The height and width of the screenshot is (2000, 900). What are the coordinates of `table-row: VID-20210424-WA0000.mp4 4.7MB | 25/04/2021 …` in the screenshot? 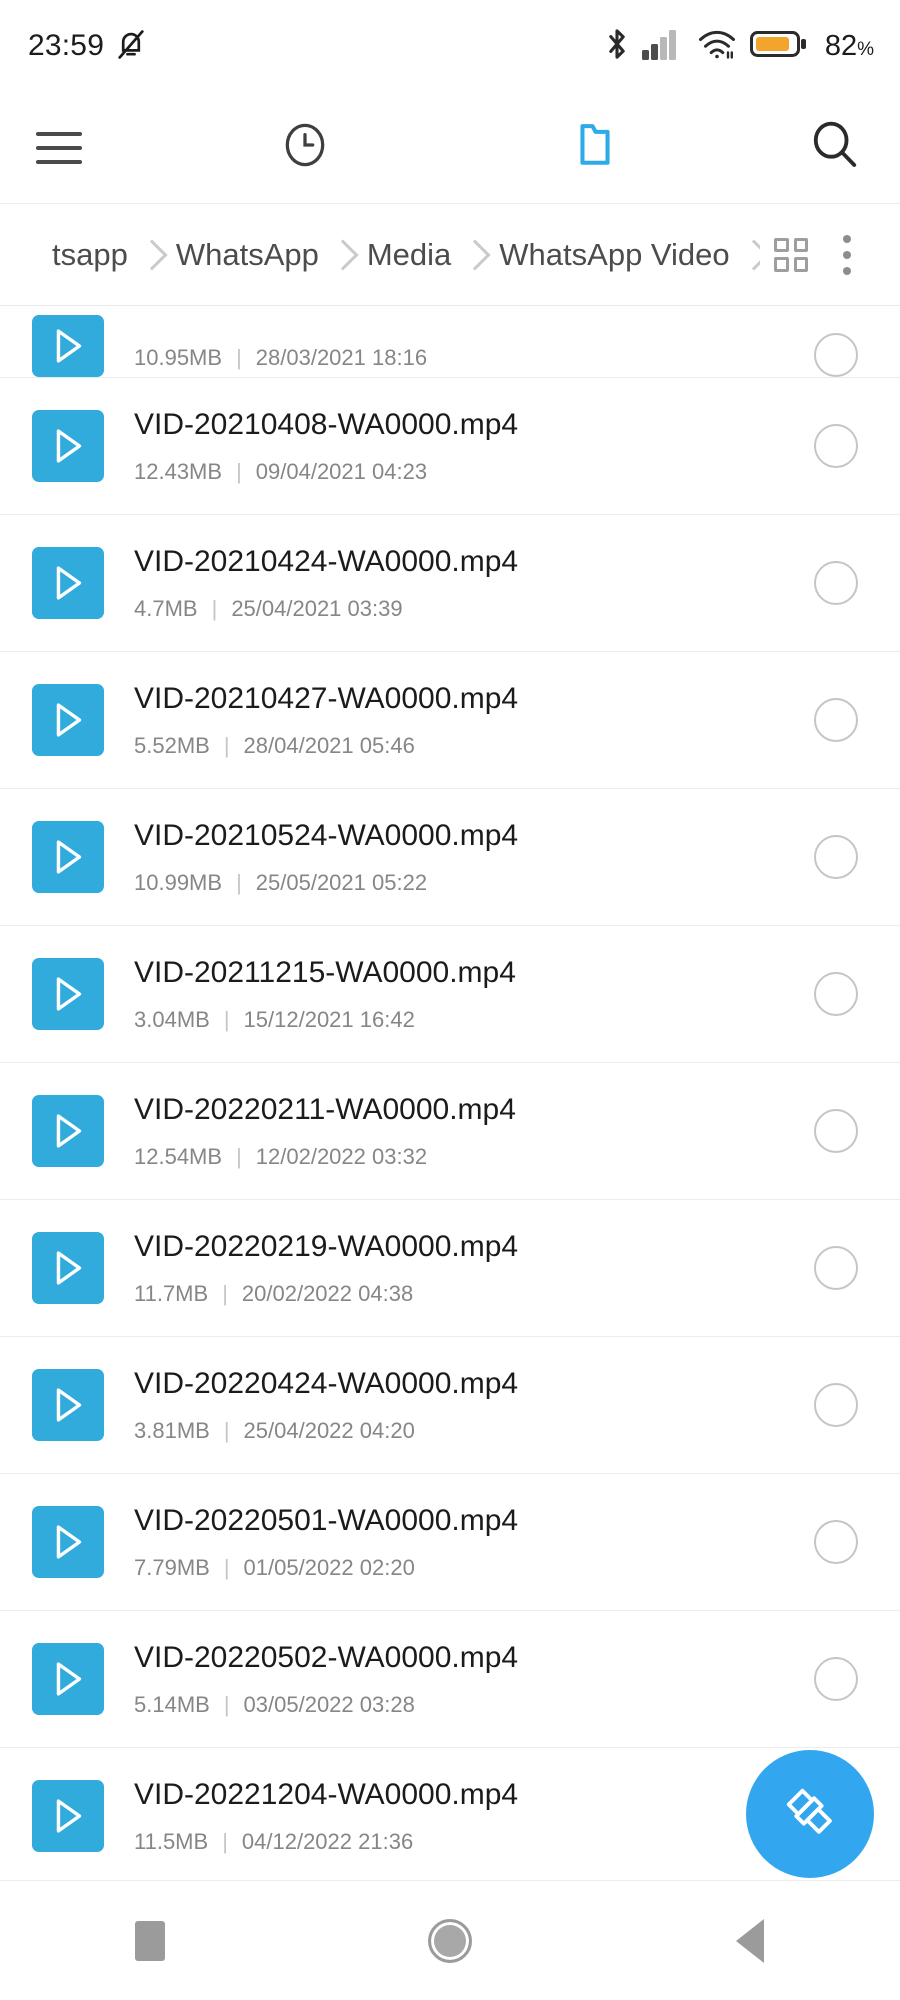 It's located at (450, 583).